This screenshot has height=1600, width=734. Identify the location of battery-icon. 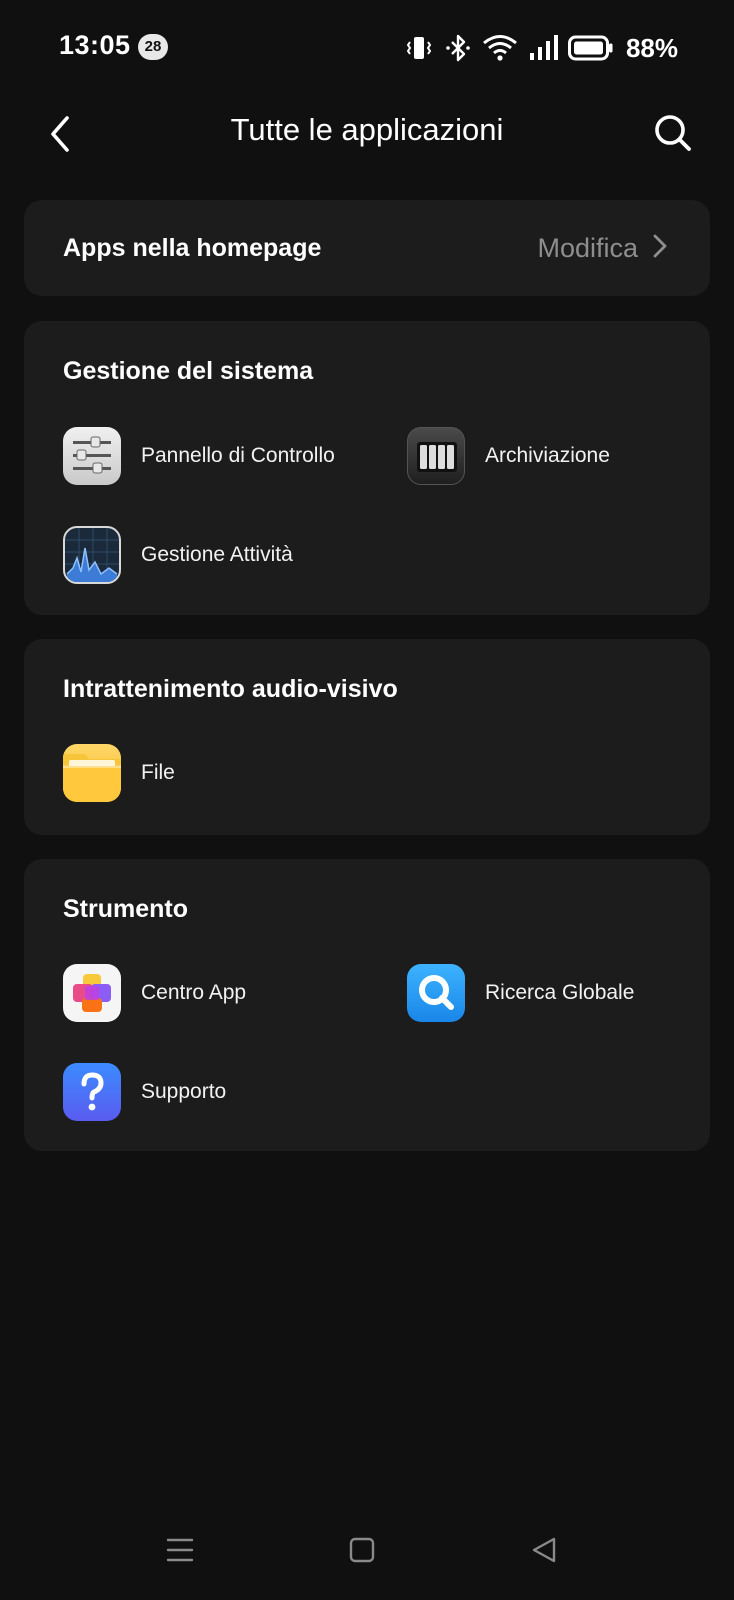
(590, 48).